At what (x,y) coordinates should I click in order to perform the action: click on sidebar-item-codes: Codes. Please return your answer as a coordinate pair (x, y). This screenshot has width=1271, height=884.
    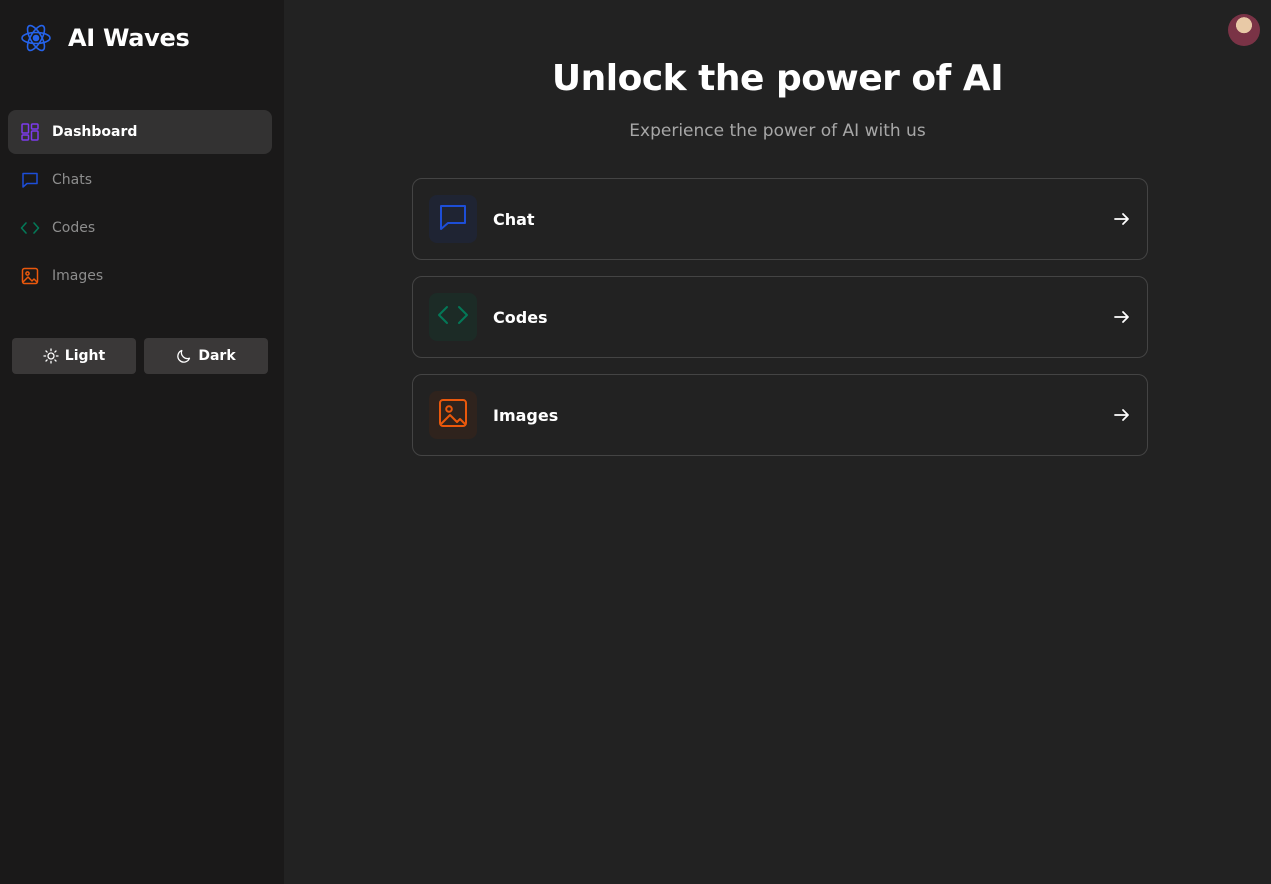
    Looking at the image, I should click on (140, 228).